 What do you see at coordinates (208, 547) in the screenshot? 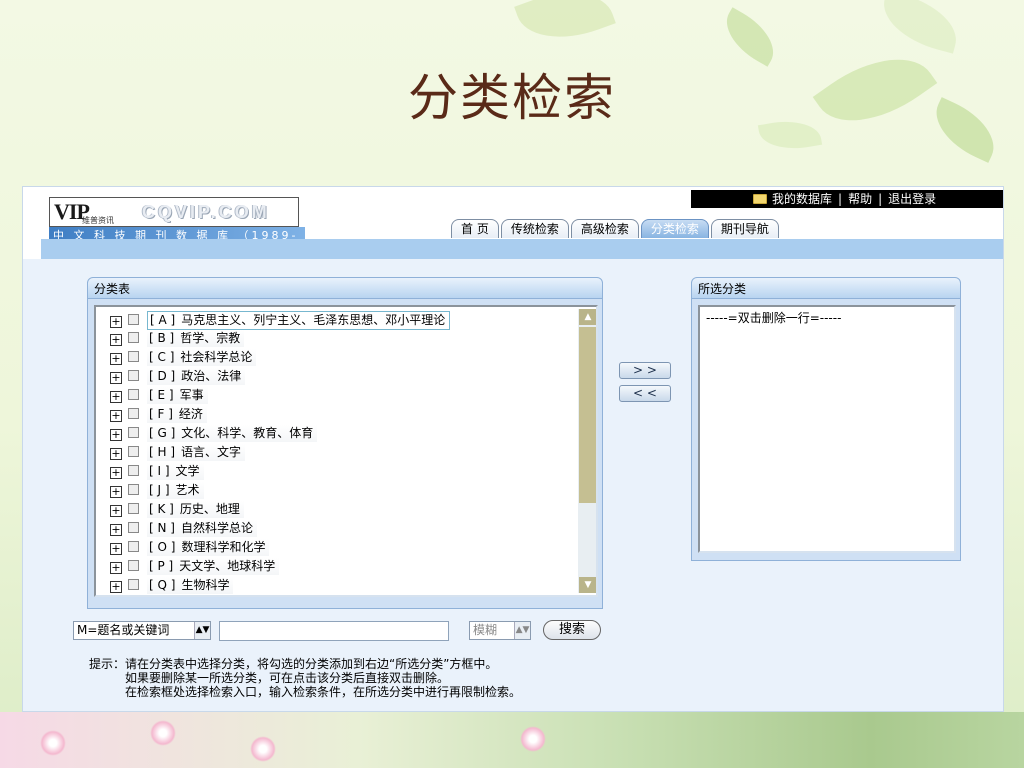
I see `class-label: [ O ] 数理科学和化学` at bounding box center [208, 547].